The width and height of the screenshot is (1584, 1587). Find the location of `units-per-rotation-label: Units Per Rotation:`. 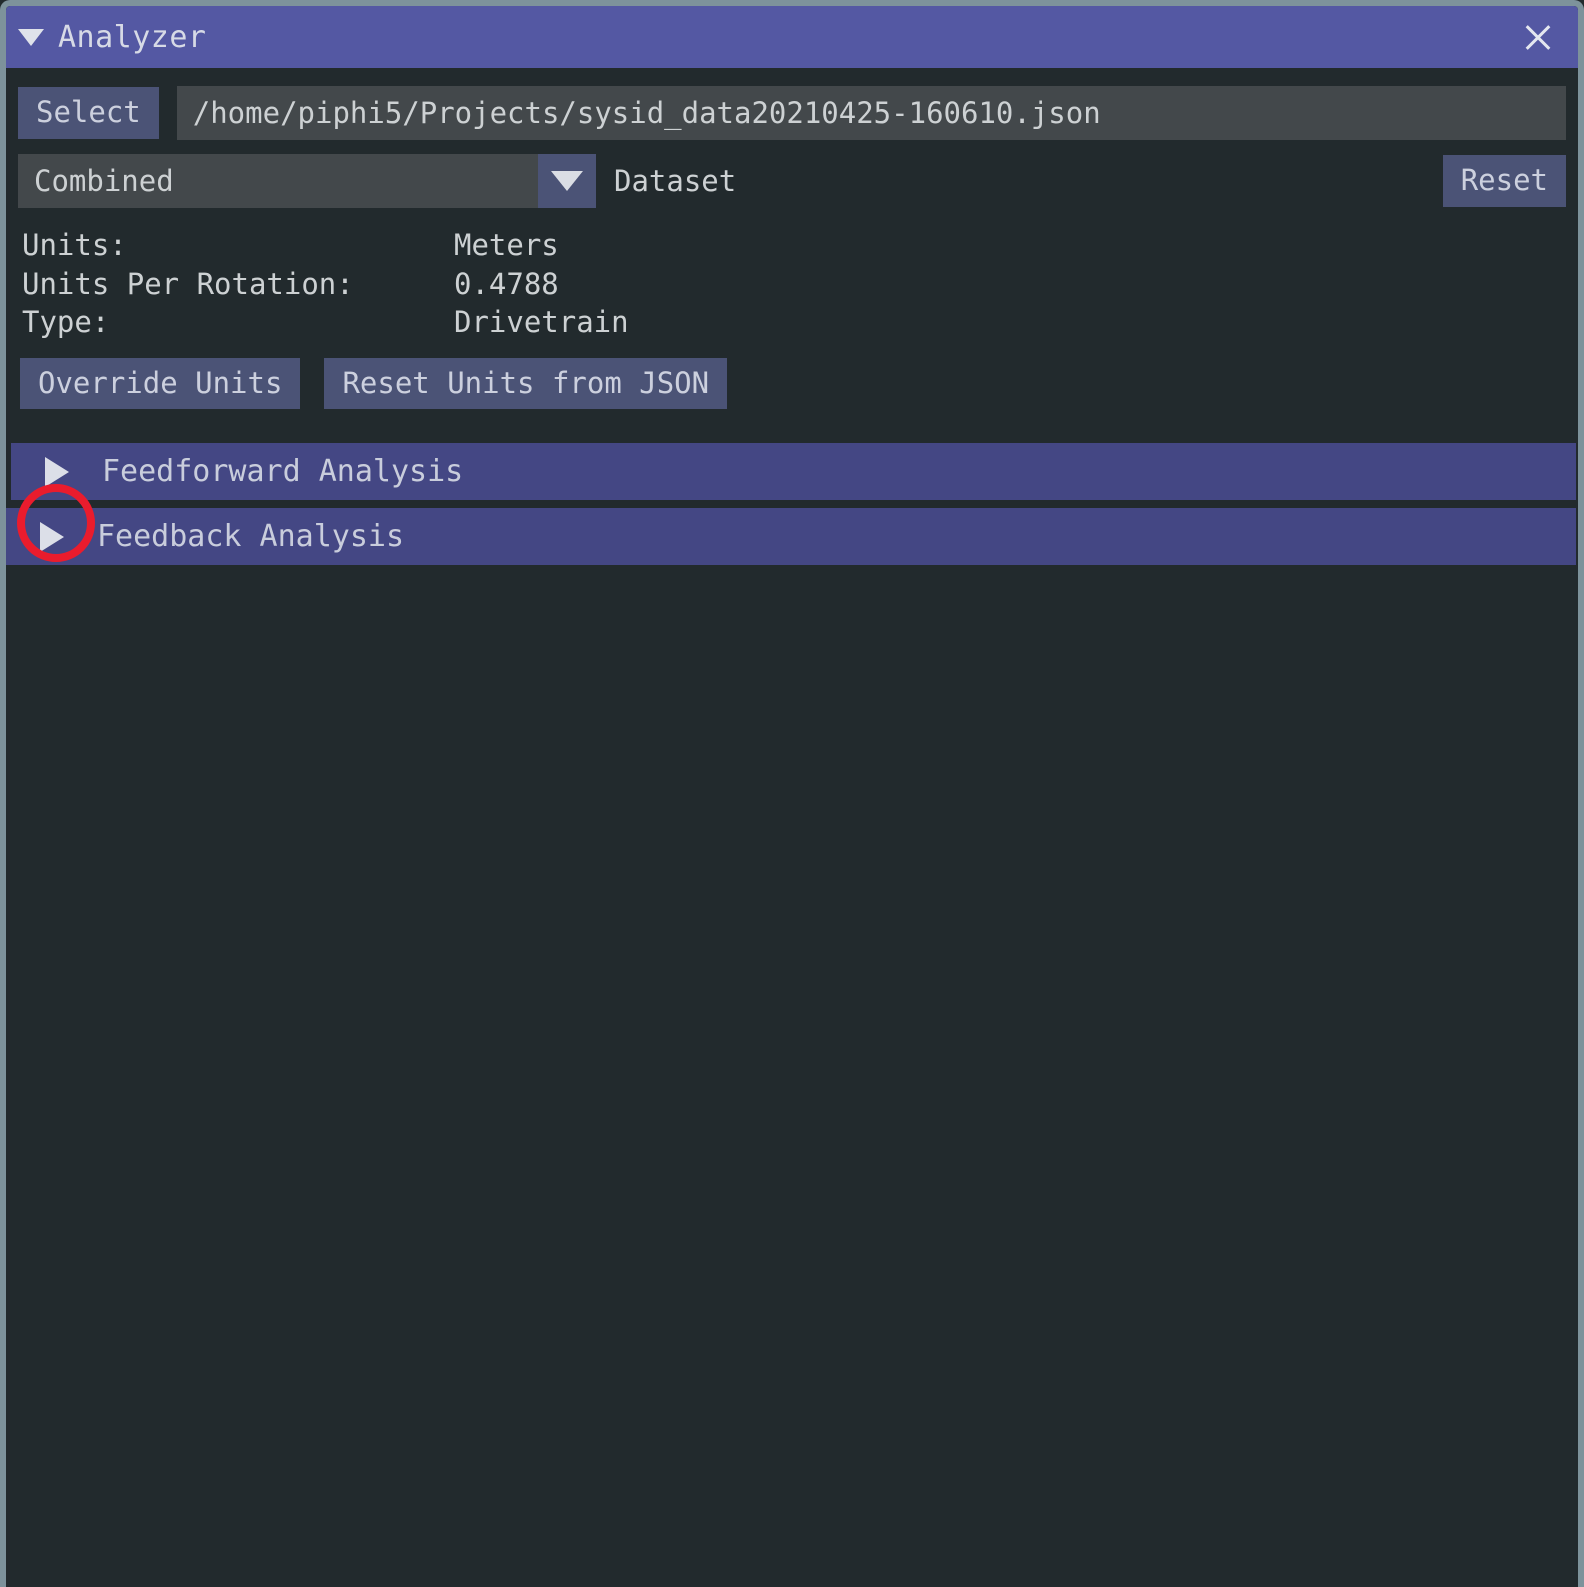

units-per-rotation-label: Units Per Rotation: is located at coordinates (188, 283).